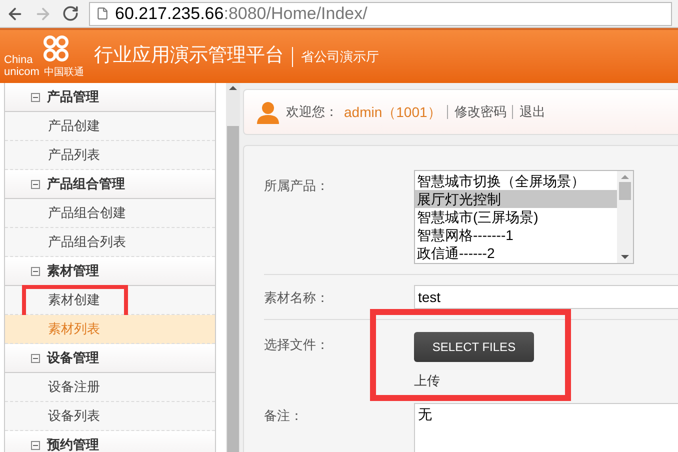 The width and height of the screenshot is (678, 452). I want to click on user-icon, so click(268, 112).